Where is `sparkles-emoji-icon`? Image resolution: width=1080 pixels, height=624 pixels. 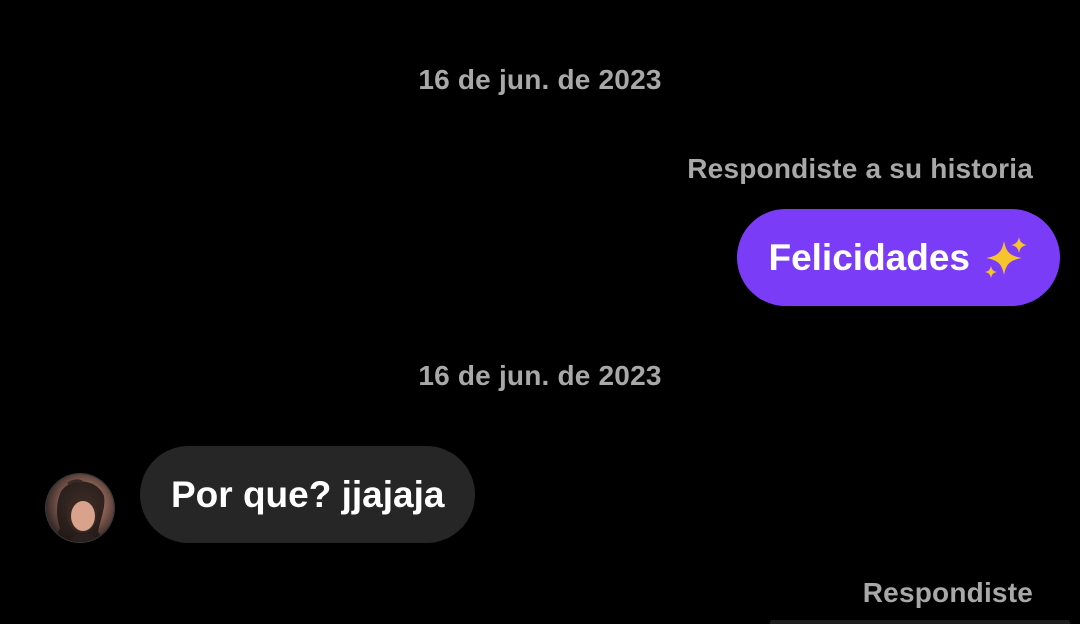
sparkles-emoji-icon is located at coordinates (1006, 257).